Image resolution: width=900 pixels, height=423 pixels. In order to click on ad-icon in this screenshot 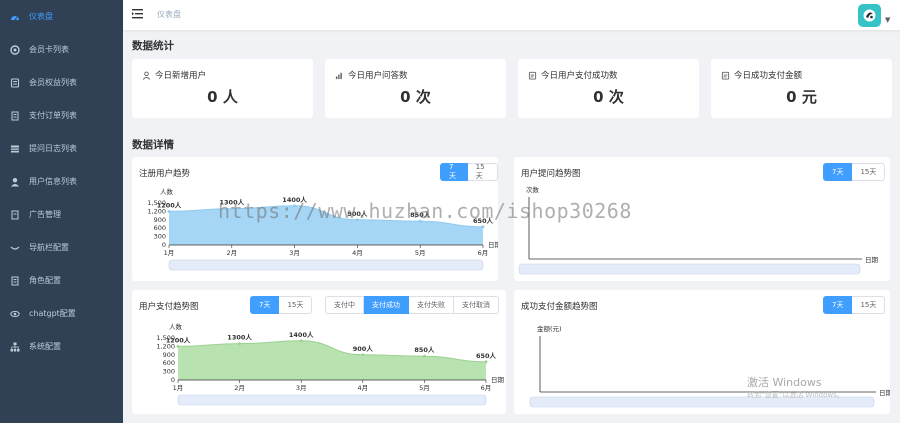, I will do `click(15, 215)`.